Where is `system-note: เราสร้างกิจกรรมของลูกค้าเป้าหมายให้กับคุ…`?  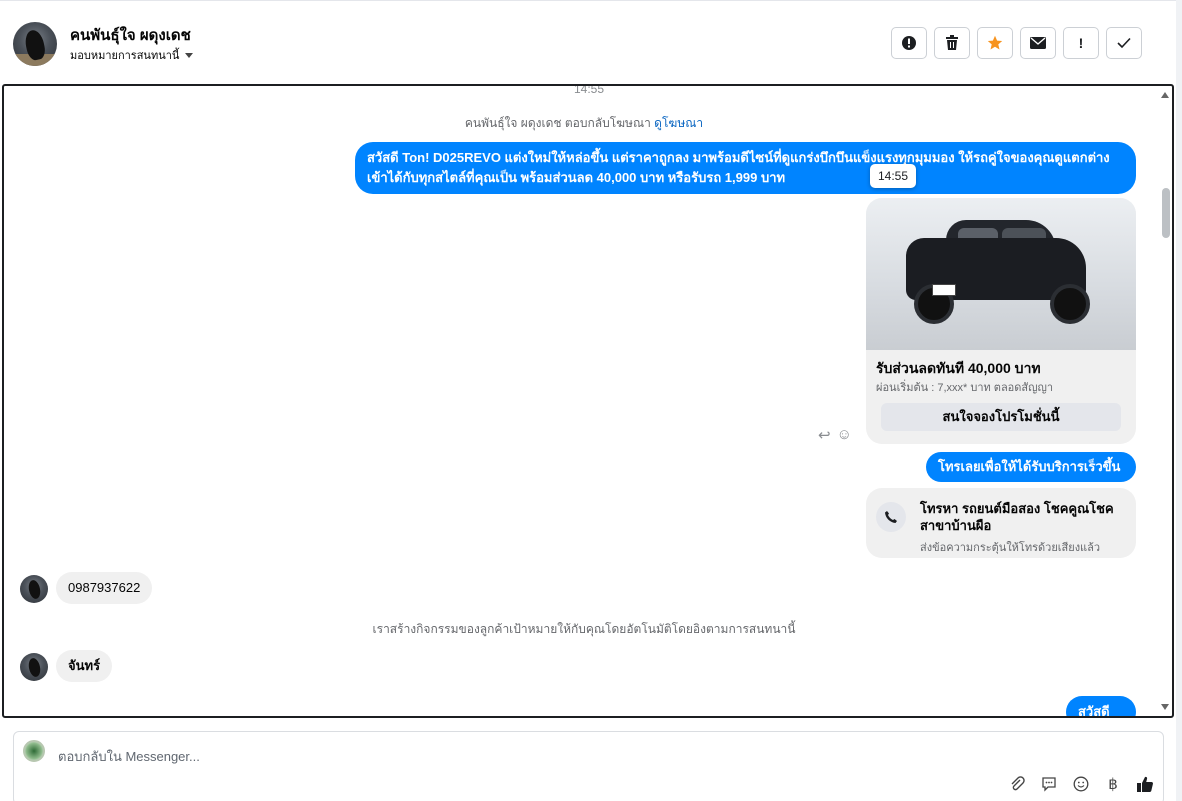 system-note: เราสร้างกิจกรรมของลูกค้าเป้าหมายให้กับคุ… is located at coordinates (584, 629).